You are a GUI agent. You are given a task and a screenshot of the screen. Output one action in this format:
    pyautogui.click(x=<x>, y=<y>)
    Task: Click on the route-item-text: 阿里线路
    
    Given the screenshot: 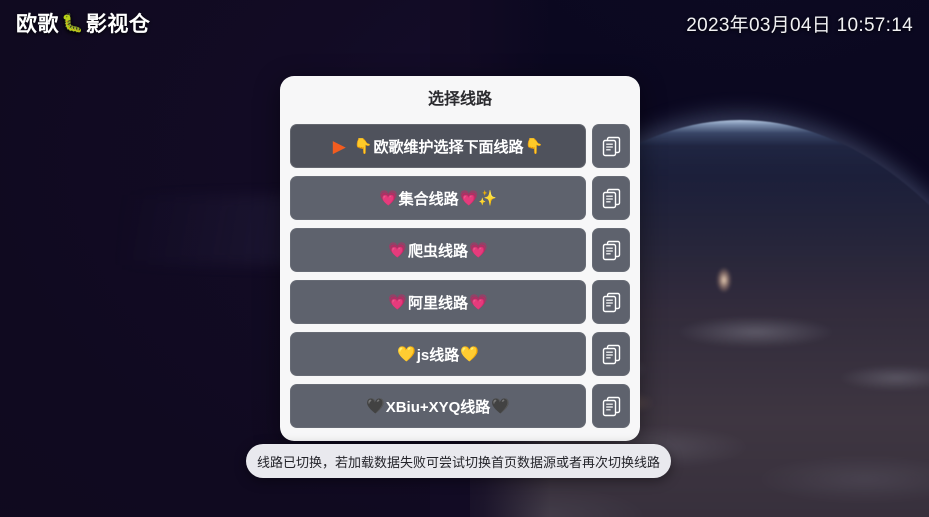 What is the action you would take?
    pyautogui.click(x=437, y=303)
    